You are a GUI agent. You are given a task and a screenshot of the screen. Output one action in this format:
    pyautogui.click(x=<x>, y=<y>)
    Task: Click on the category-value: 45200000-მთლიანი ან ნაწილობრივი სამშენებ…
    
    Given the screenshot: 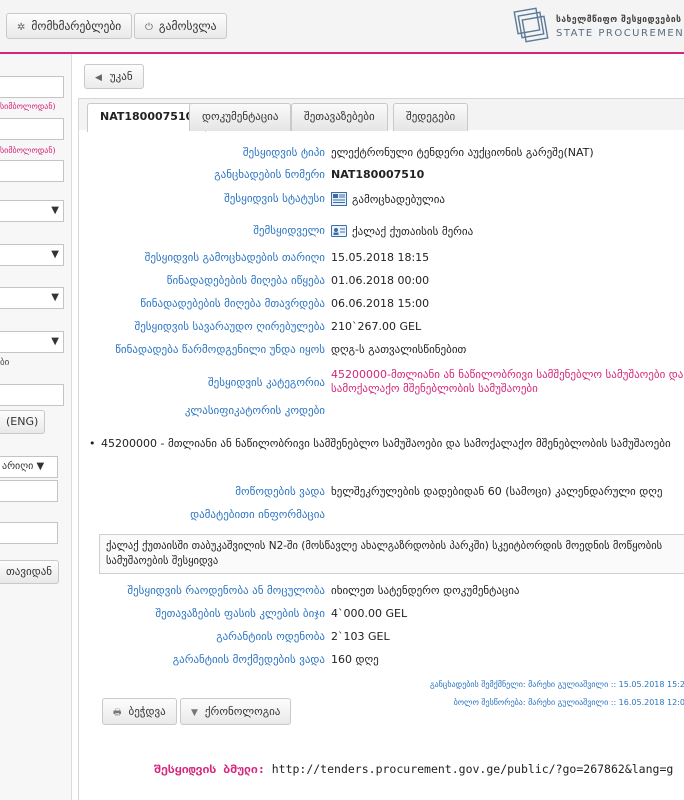 What is the action you would take?
    pyautogui.click(x=507, y=381)
    